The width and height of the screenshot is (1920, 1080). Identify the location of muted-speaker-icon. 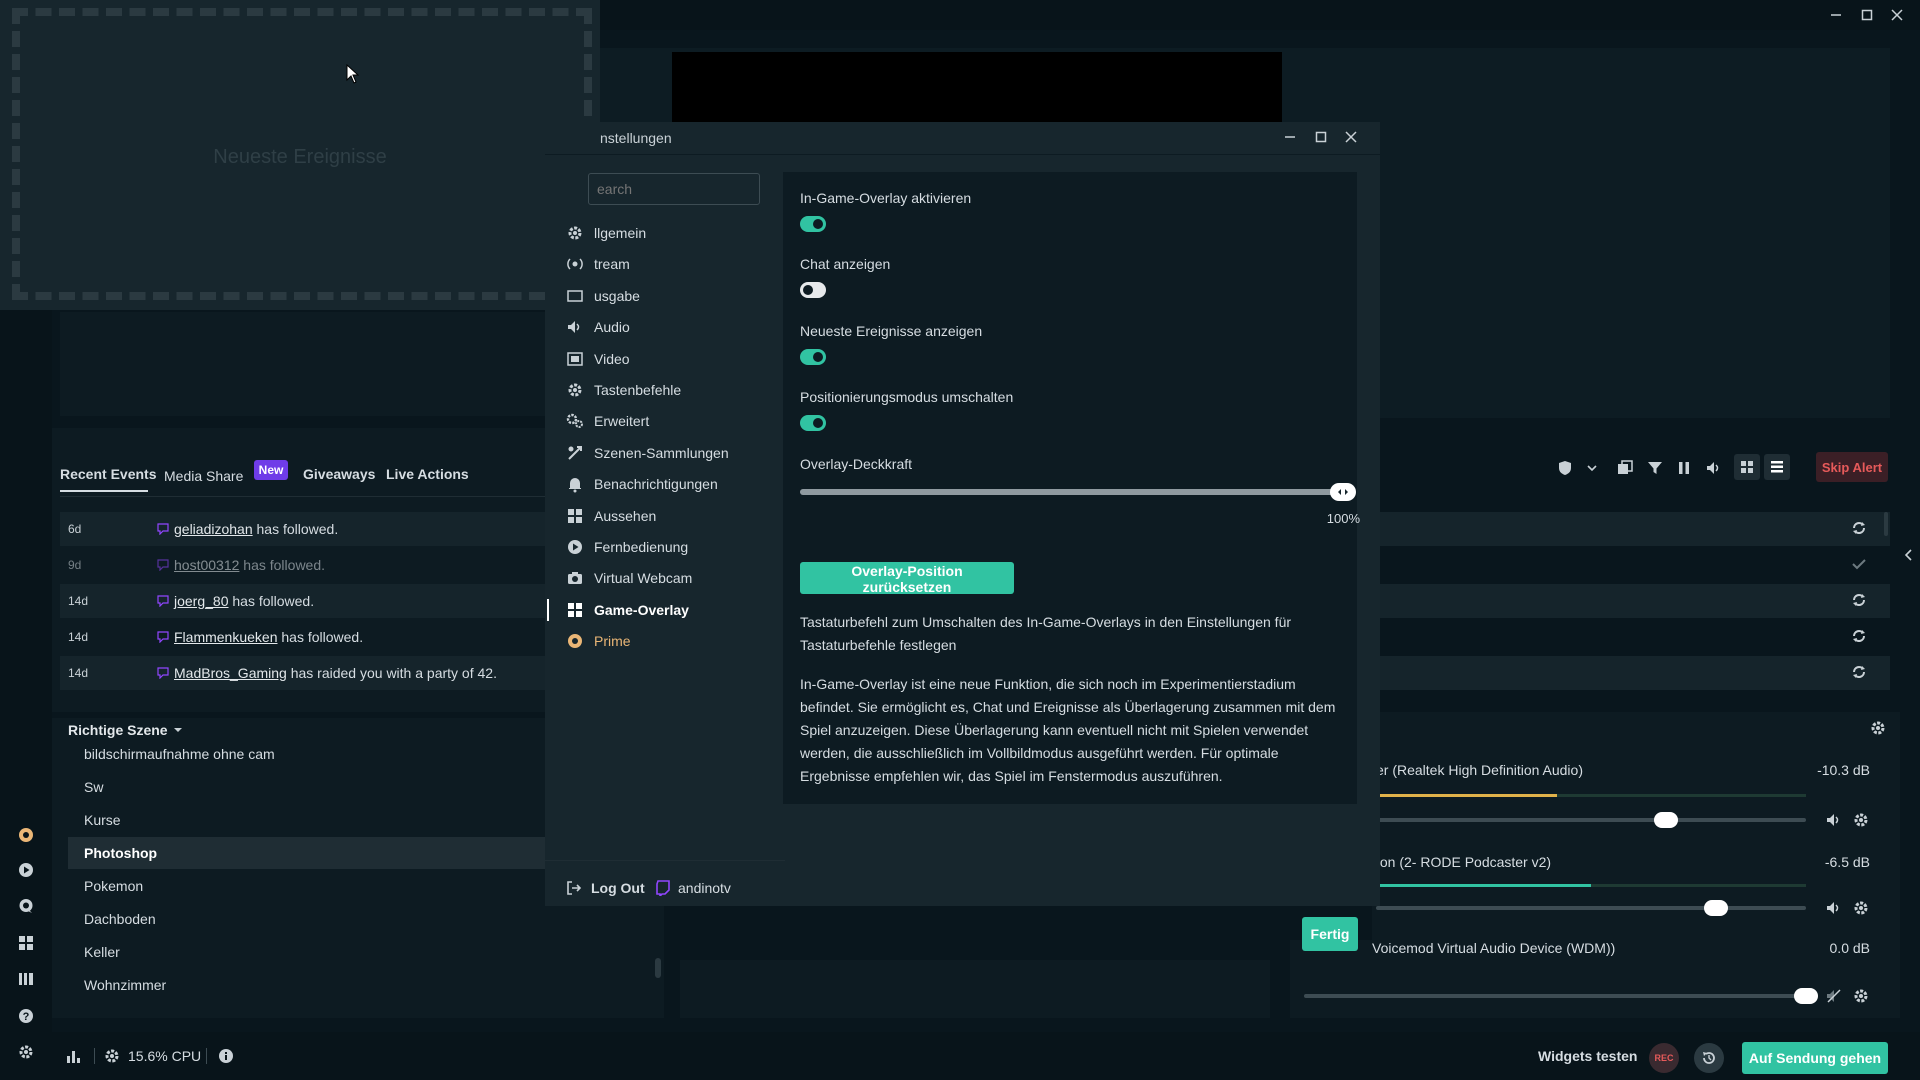
(1834, 996).